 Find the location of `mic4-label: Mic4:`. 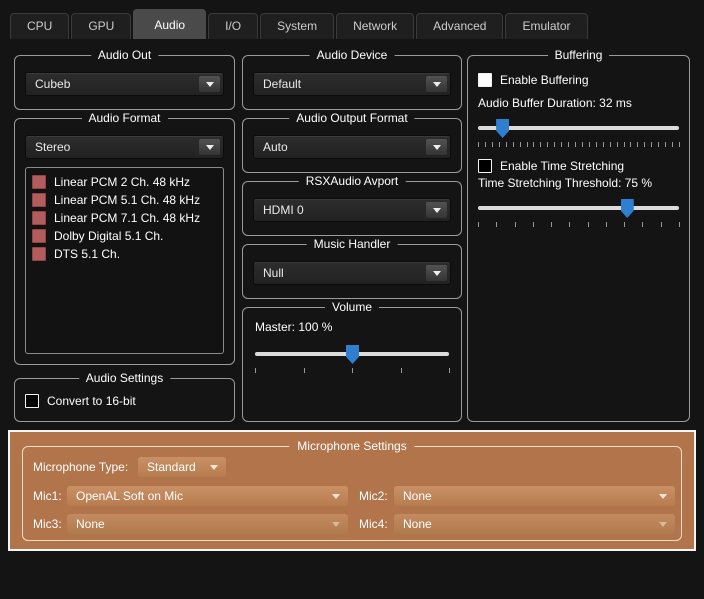

mic4-label: Mic4: is located at coordinates (373, 524).